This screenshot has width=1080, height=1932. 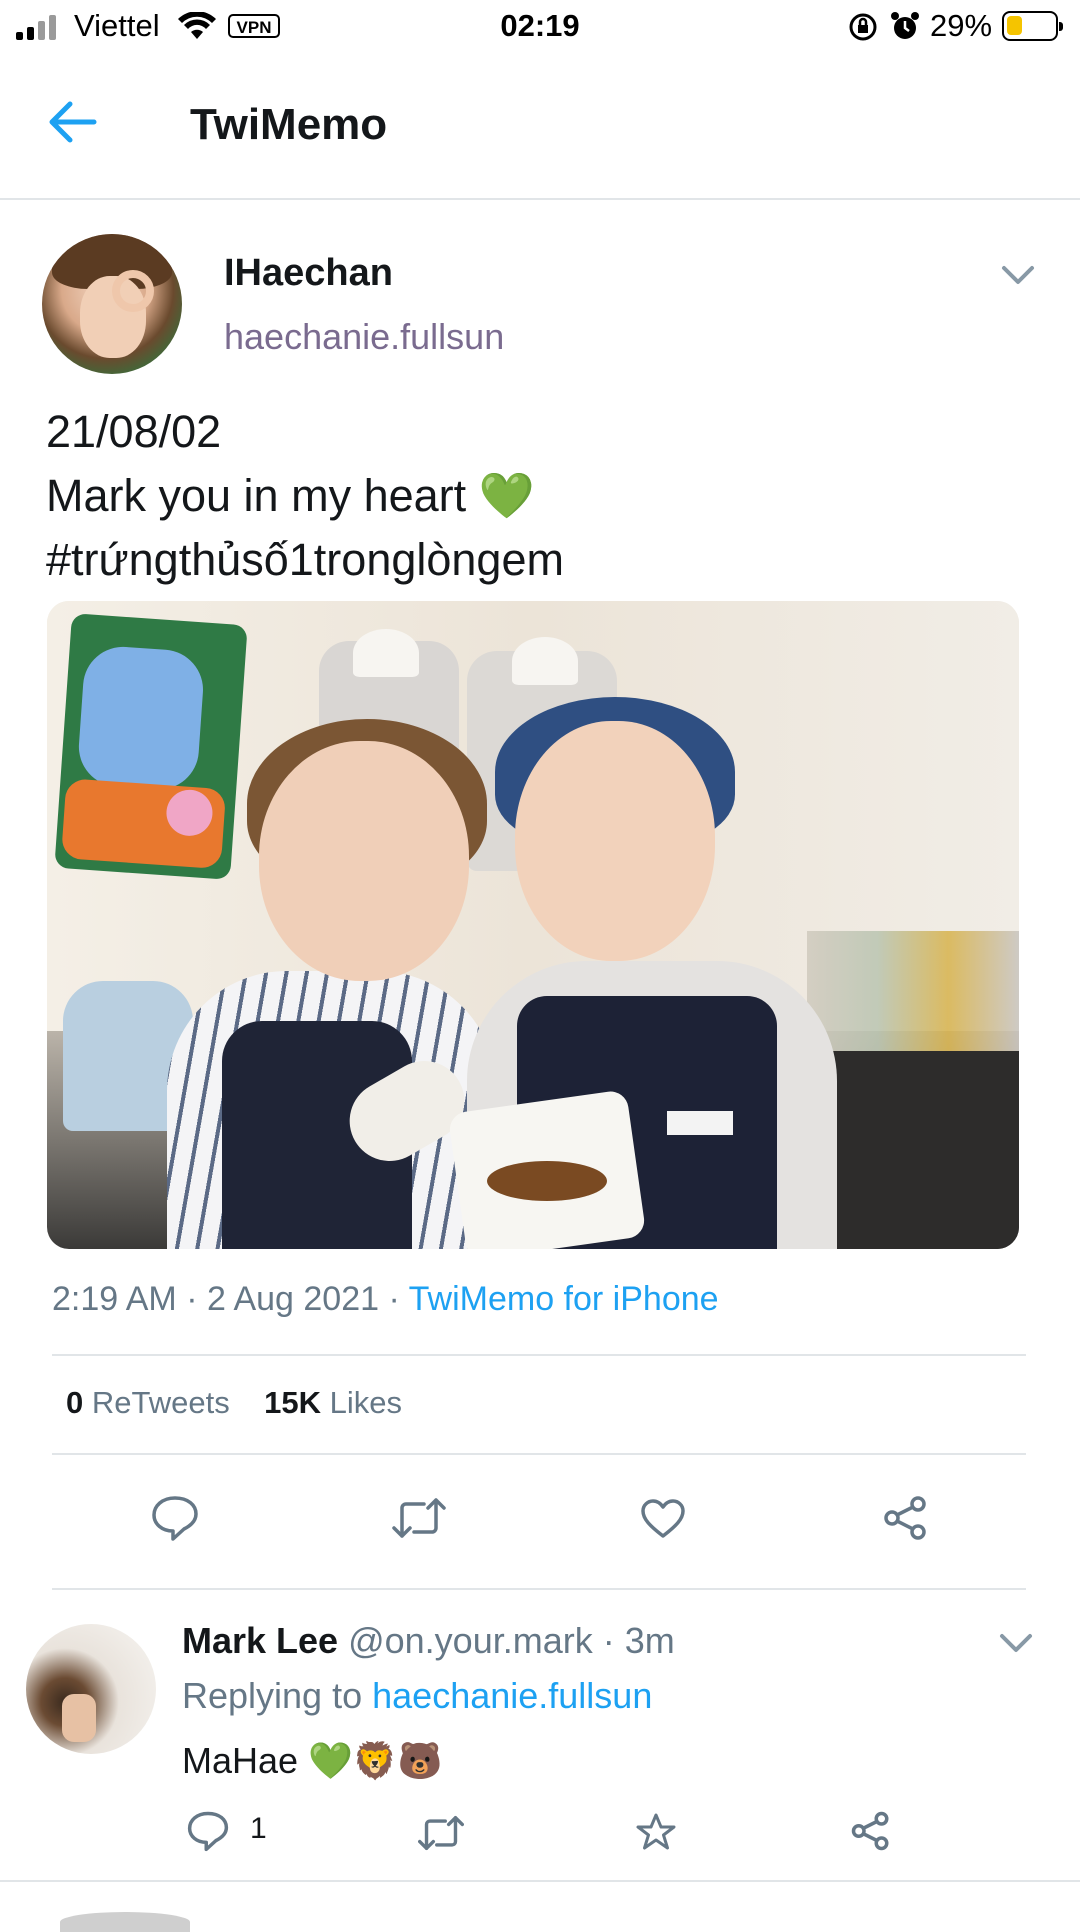 I want to click on reply-handle: @on.your.mark, so click(x=470, y=1640).